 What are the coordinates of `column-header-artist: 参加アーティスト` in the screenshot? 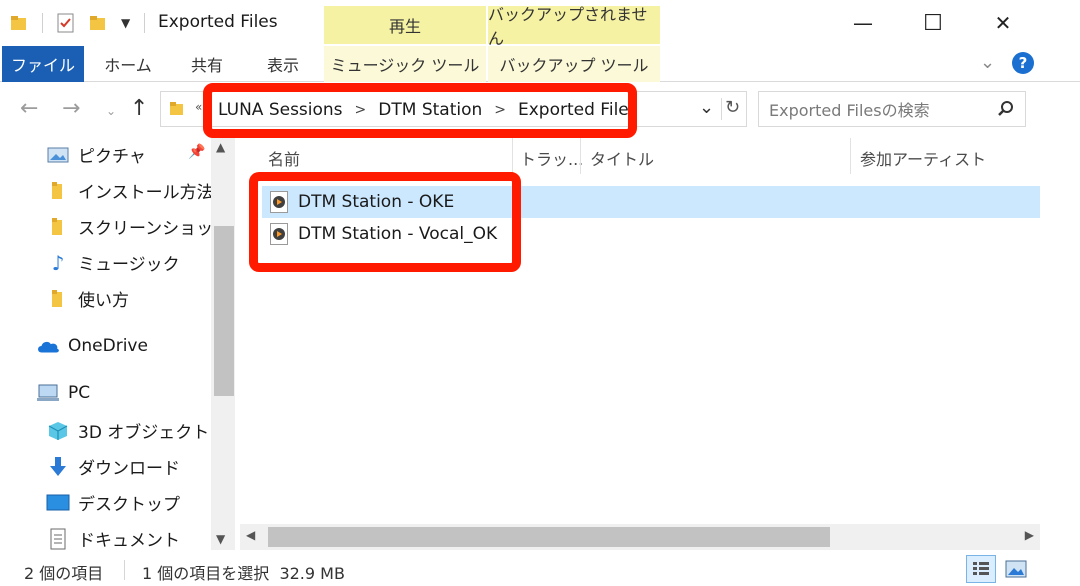 It's located at (923, 158).